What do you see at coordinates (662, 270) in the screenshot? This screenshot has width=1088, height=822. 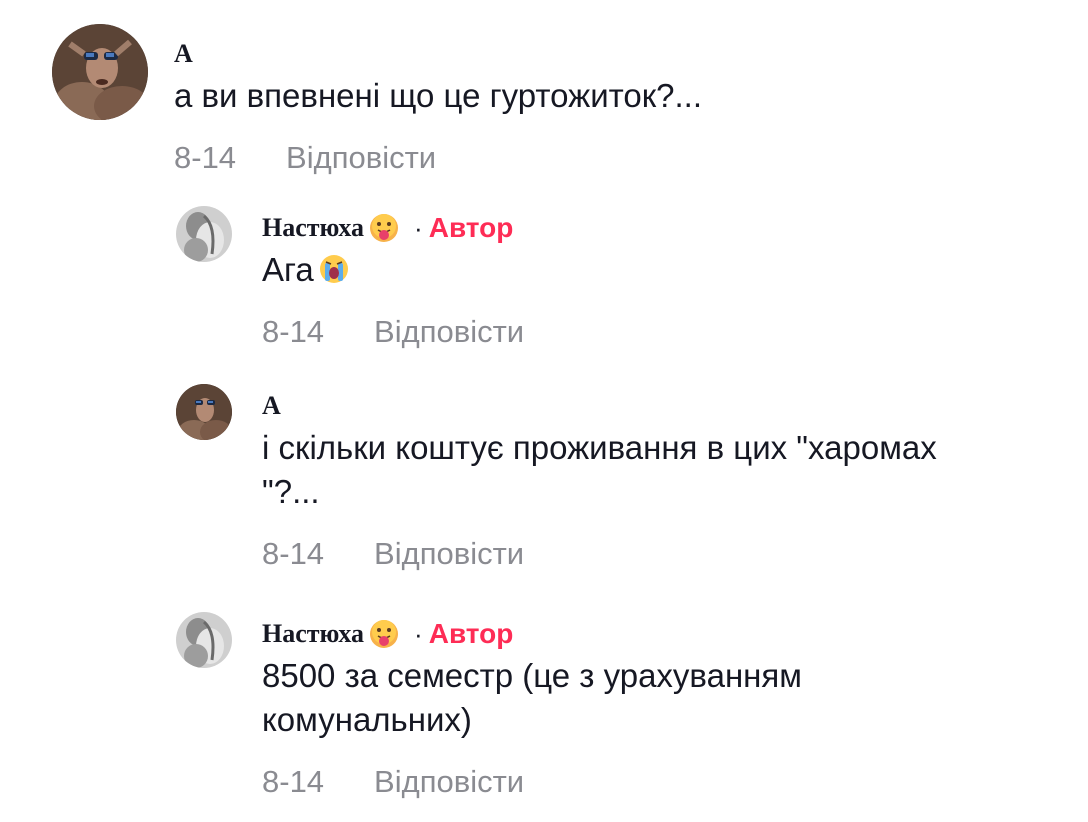 I see `comment-text: Ага` at bounding box center [662, 270].